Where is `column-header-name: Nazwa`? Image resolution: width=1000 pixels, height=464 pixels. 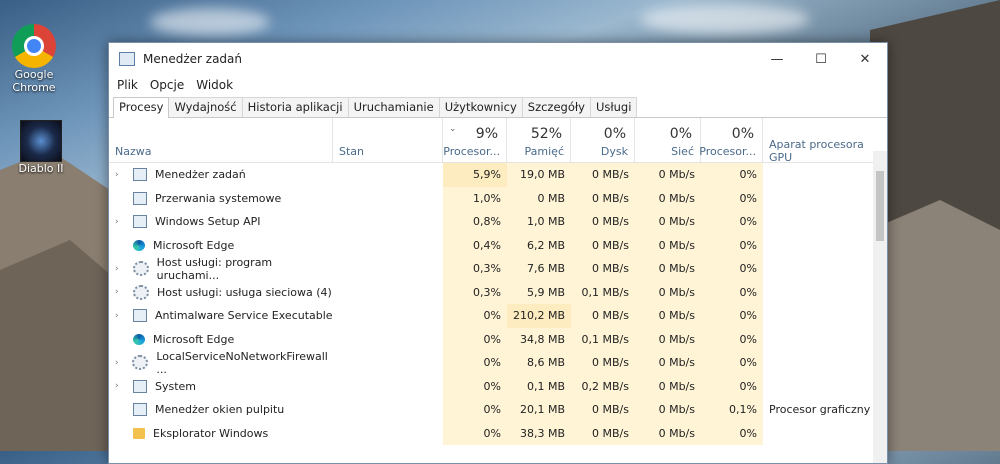
column-header-name: Nazwa is located at coordinates (221, 140).